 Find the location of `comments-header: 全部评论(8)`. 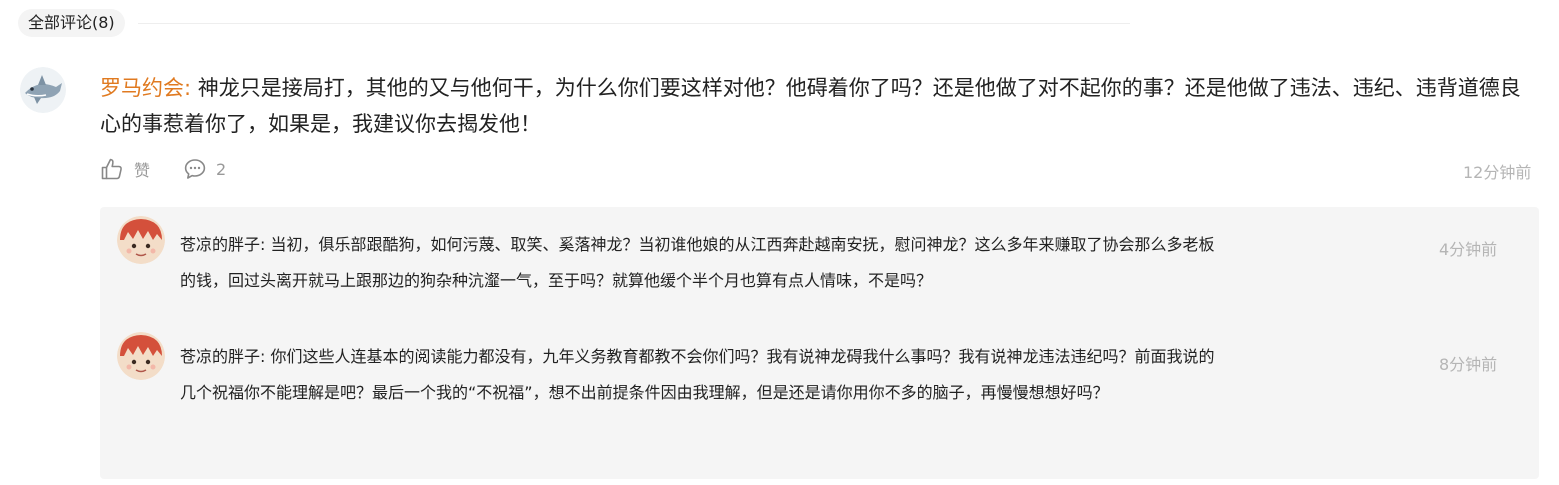

comments-header: 全部评论(8) is located at coordinates (574, 24).